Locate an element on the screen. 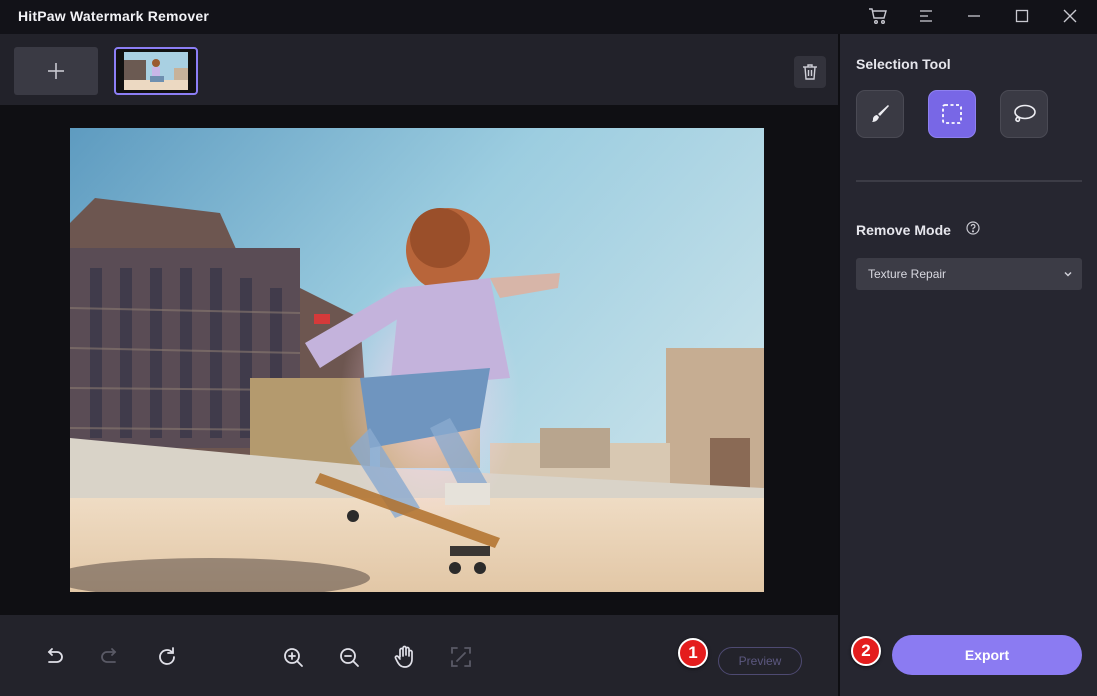 The image size is (1097, 696). hand-button is located at coordinates (405, 657).